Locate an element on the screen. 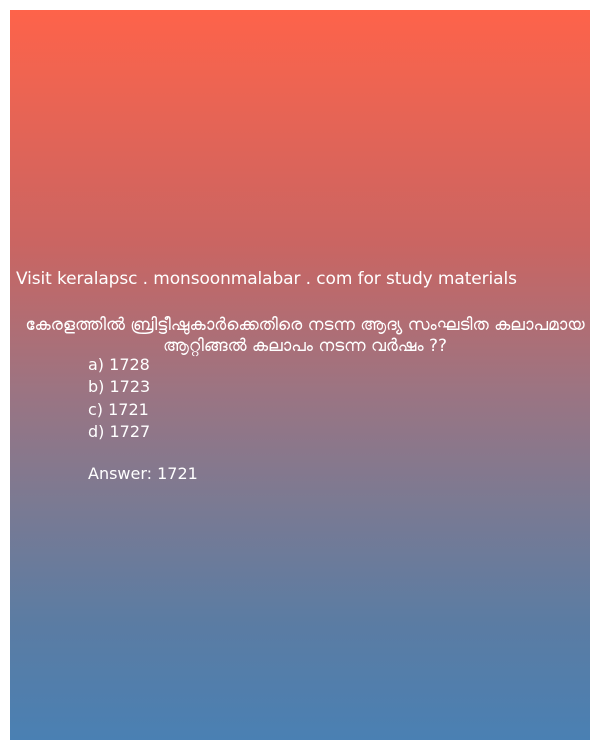  option-c: c) 1721 is located at coordinates (118, 409).